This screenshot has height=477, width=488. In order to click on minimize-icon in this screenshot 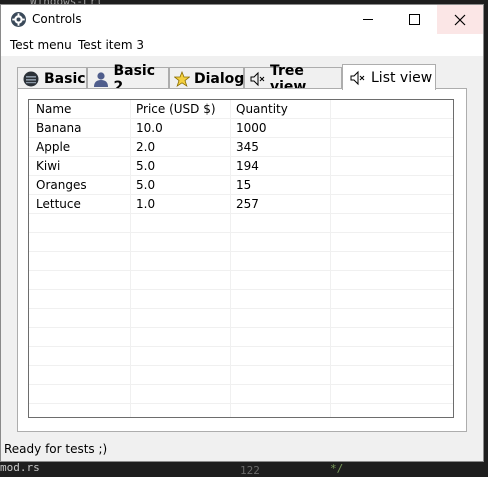, I will do `click(368, 19)`.